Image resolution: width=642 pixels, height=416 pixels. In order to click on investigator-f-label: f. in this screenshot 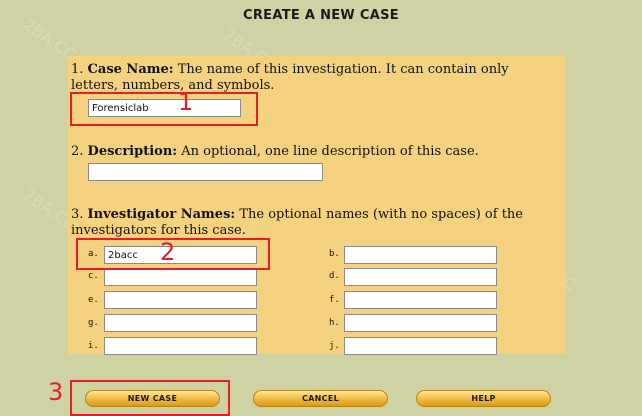, I will do `click(334, 300)`.